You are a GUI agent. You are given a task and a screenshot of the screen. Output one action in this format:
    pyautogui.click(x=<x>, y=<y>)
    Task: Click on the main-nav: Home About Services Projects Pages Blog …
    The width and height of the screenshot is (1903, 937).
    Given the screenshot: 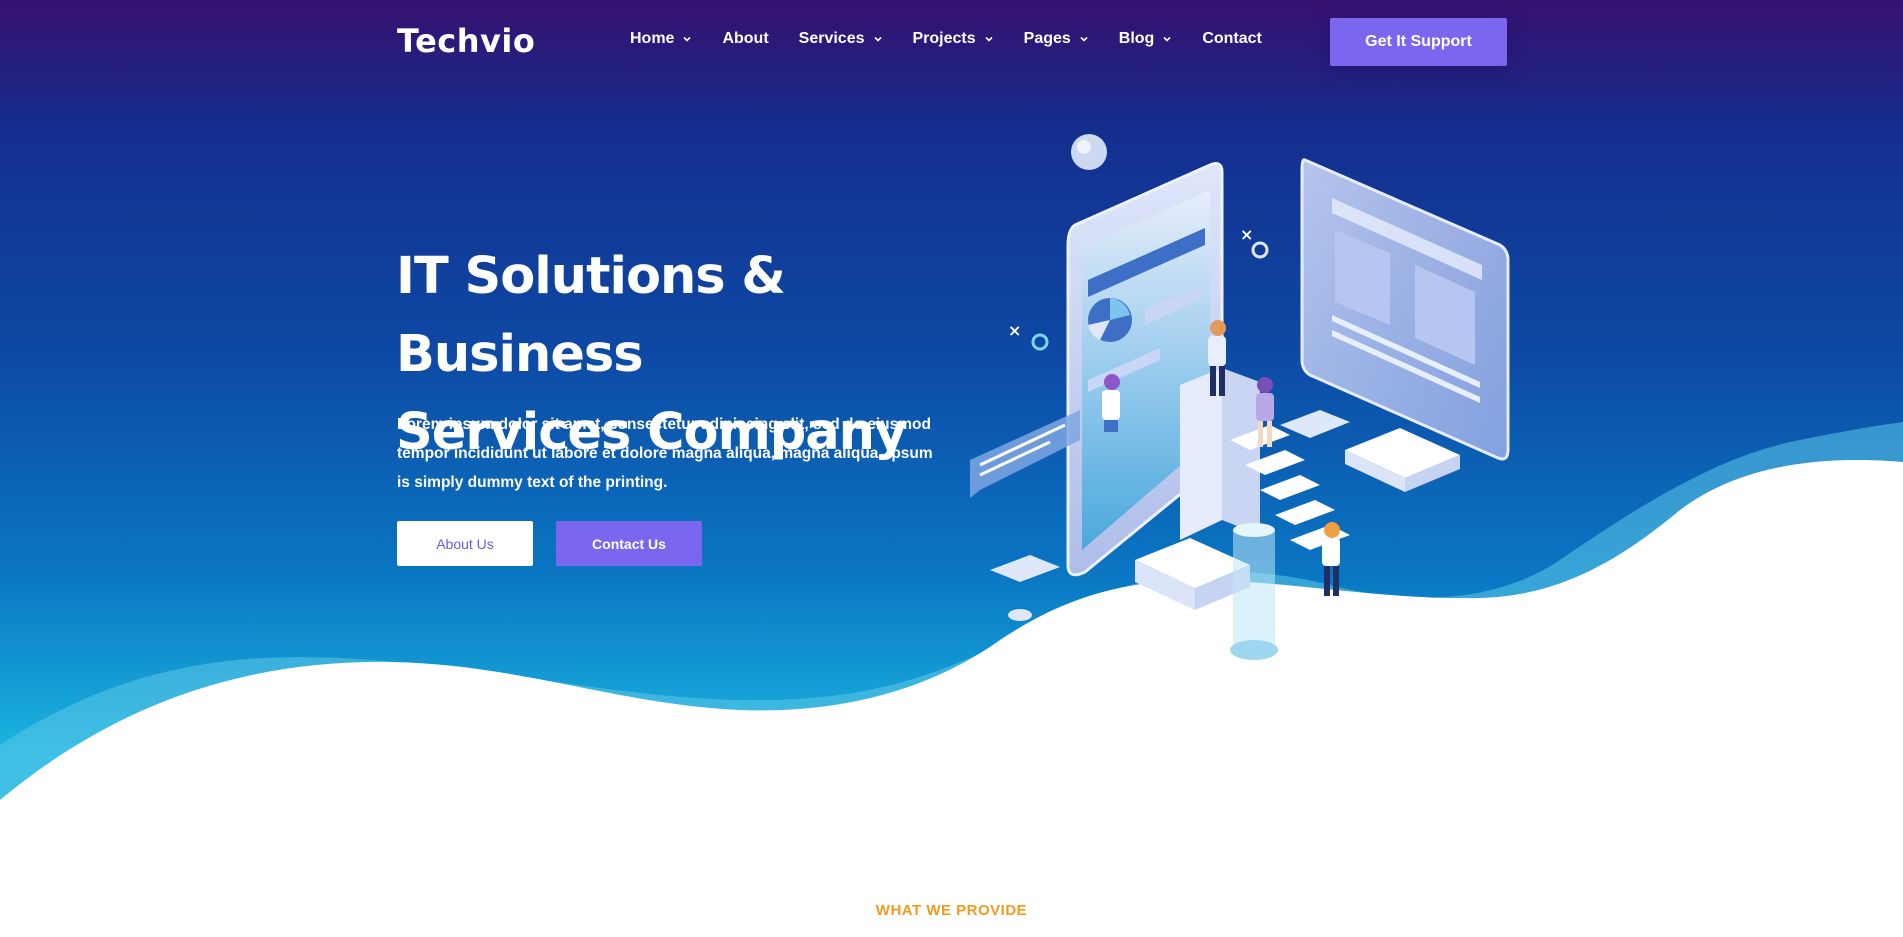 What is the action you would take?
    pyautogui.click(x=961, y=39)
    